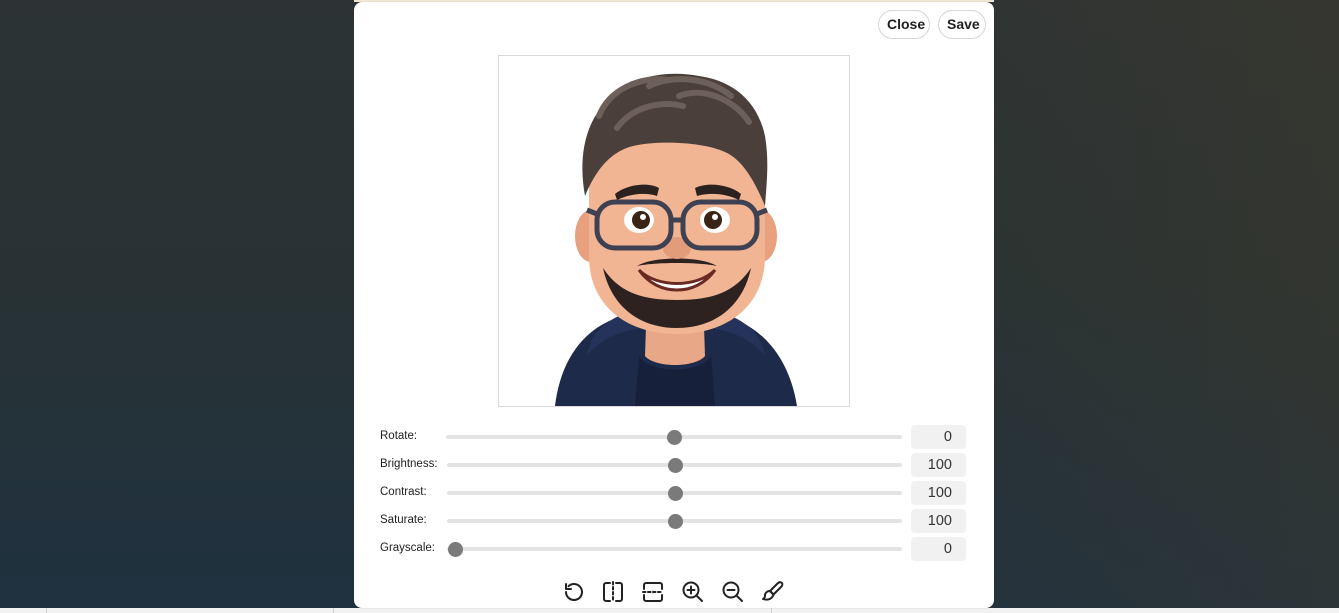 This screenshot has width=1339, height=613. I want to click on rotate-left-button, so click(573, 592).